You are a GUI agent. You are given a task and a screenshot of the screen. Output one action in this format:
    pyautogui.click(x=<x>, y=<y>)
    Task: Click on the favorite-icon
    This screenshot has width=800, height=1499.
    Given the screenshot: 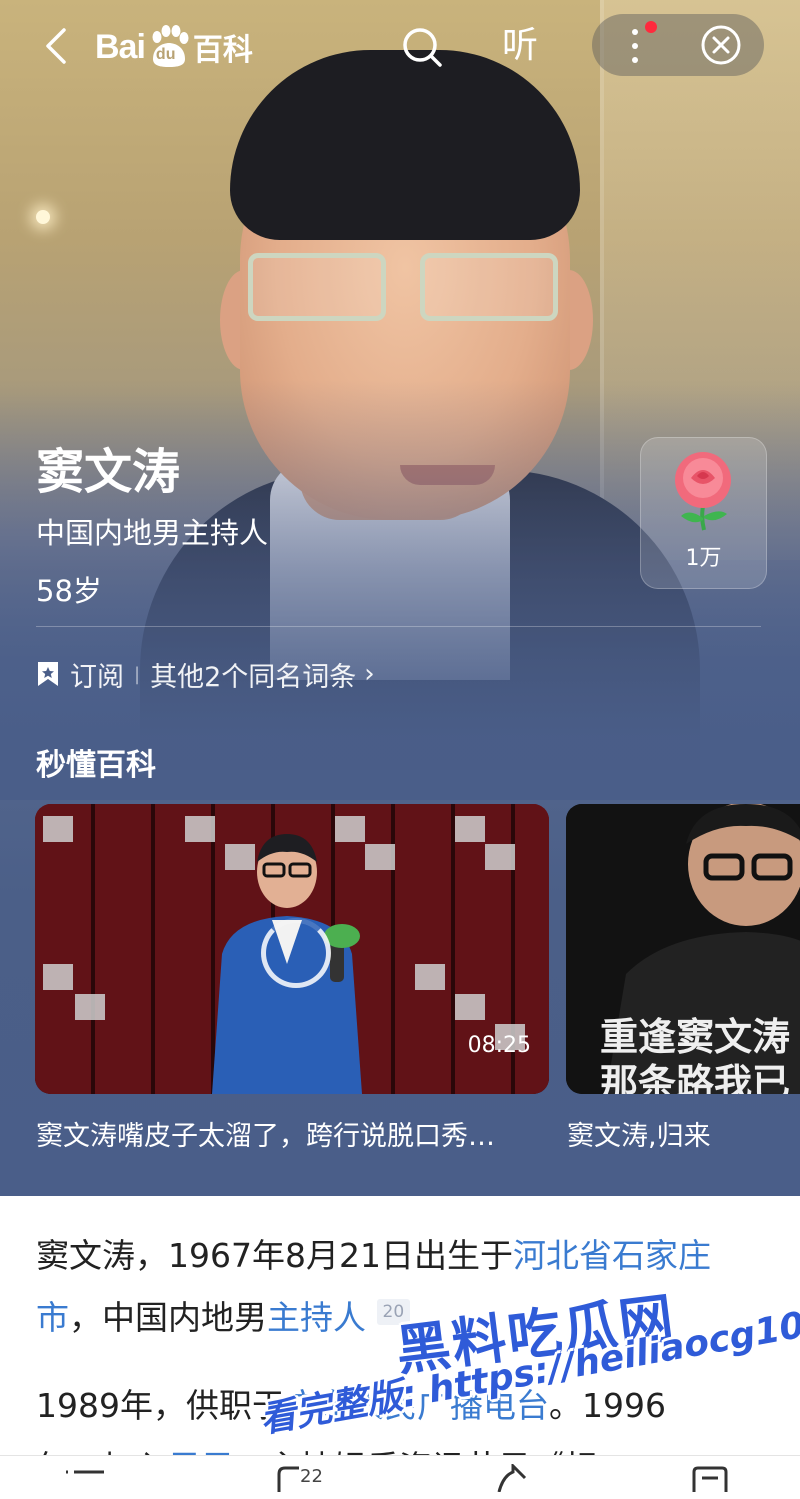 What is the action you would take?
    pyautogui.click(x=710, y=1478)
    